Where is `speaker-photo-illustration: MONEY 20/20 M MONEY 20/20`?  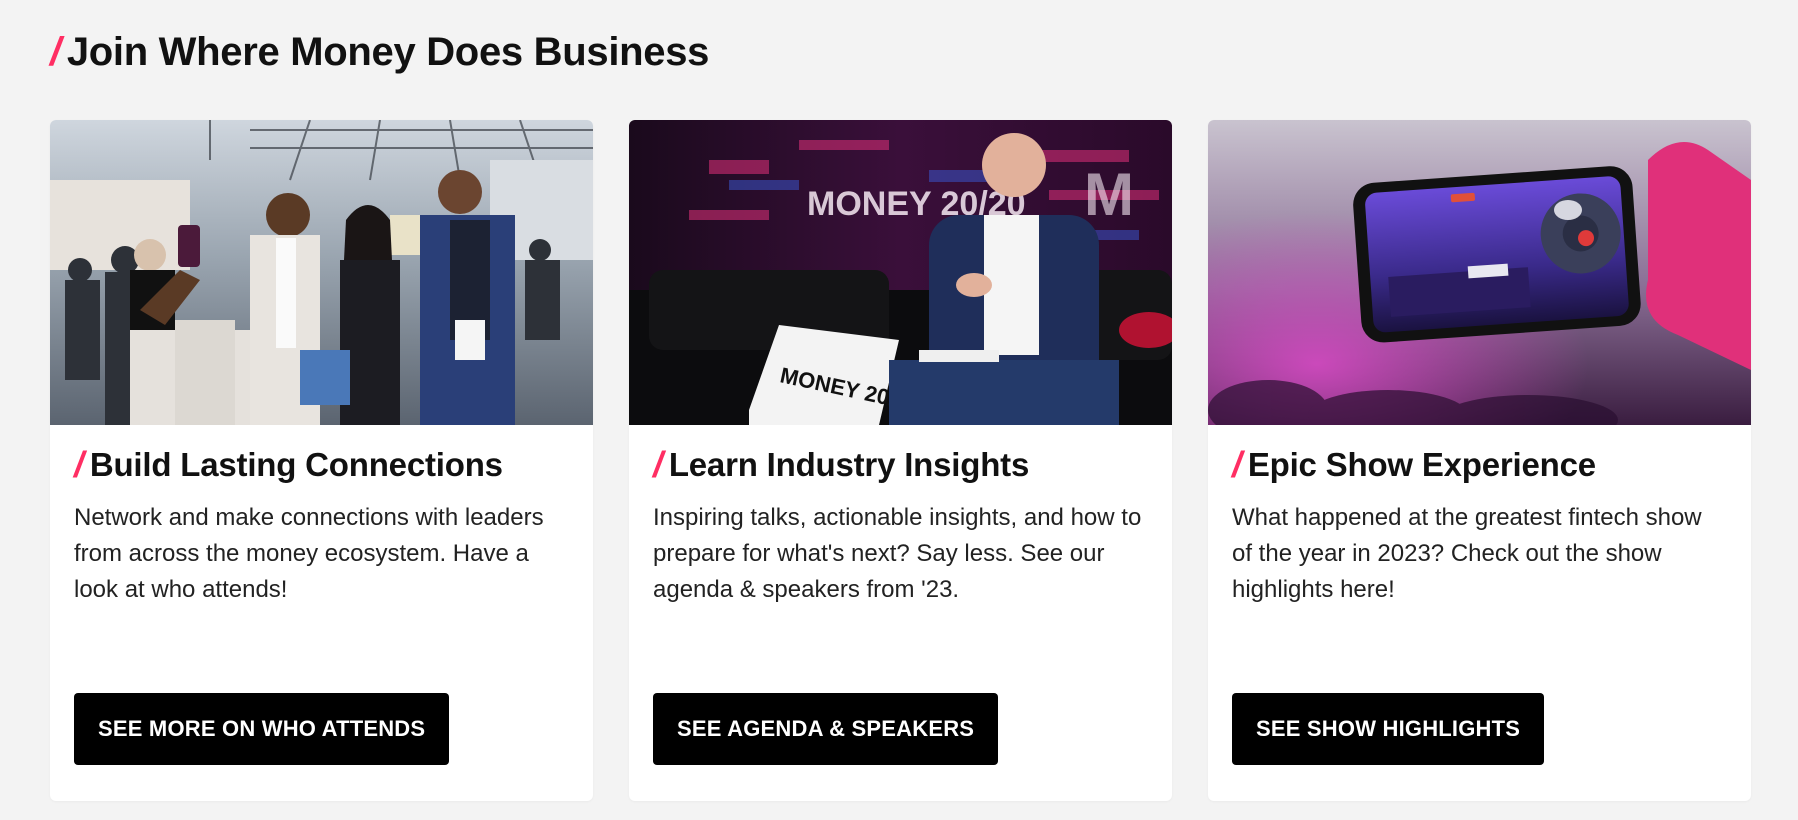 speaker-photo-illustration: MONEY 20/20 M MONEY 20/20 is located at coordinates (900, 272).